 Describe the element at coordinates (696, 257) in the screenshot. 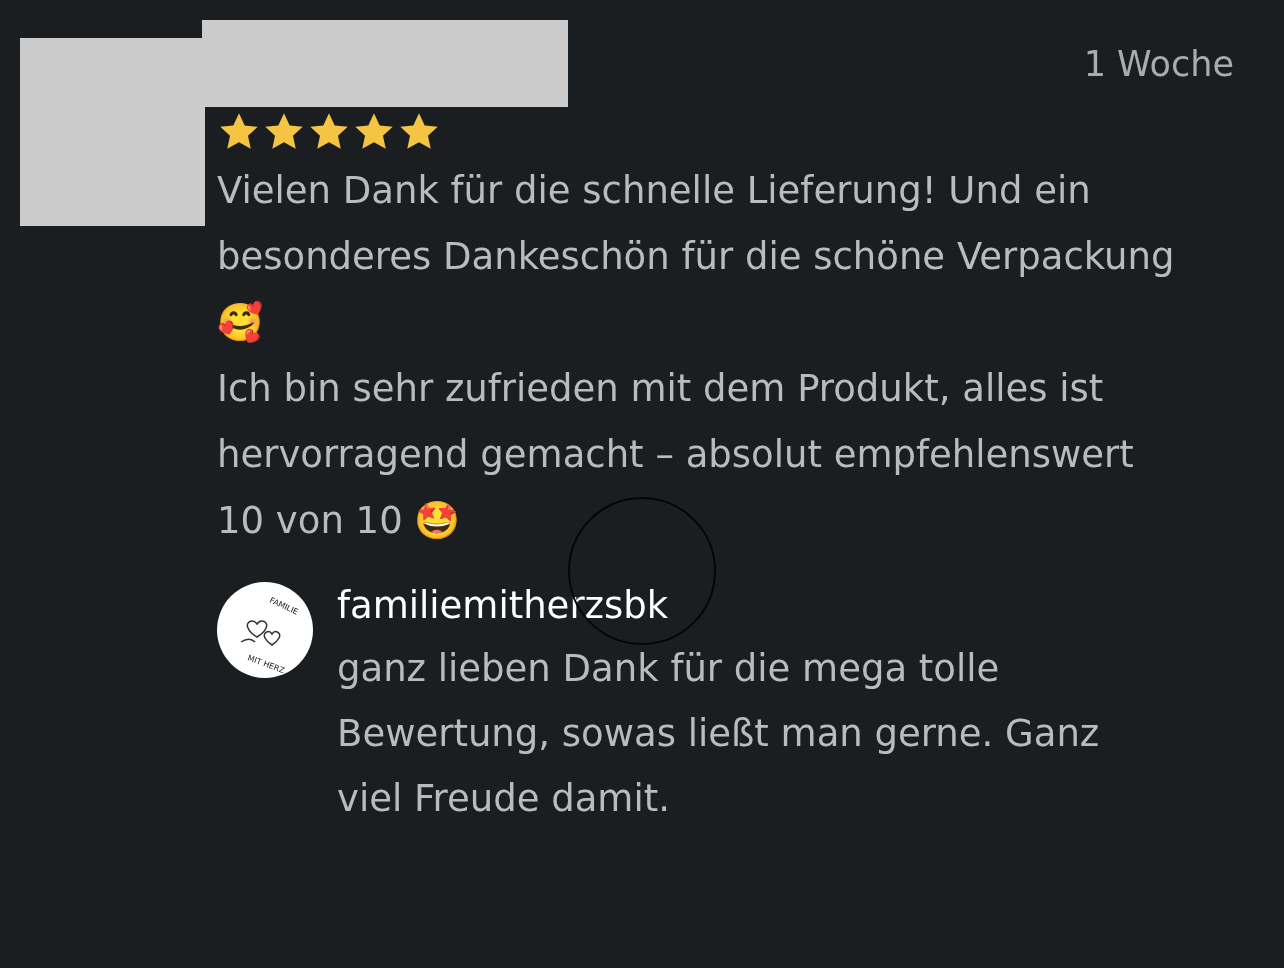

I see `review-text: Vielen Dank für die schnelle Lieferung! Und ein besonderes Dankeschön für die schöne Verpackung 🥰` at that location.